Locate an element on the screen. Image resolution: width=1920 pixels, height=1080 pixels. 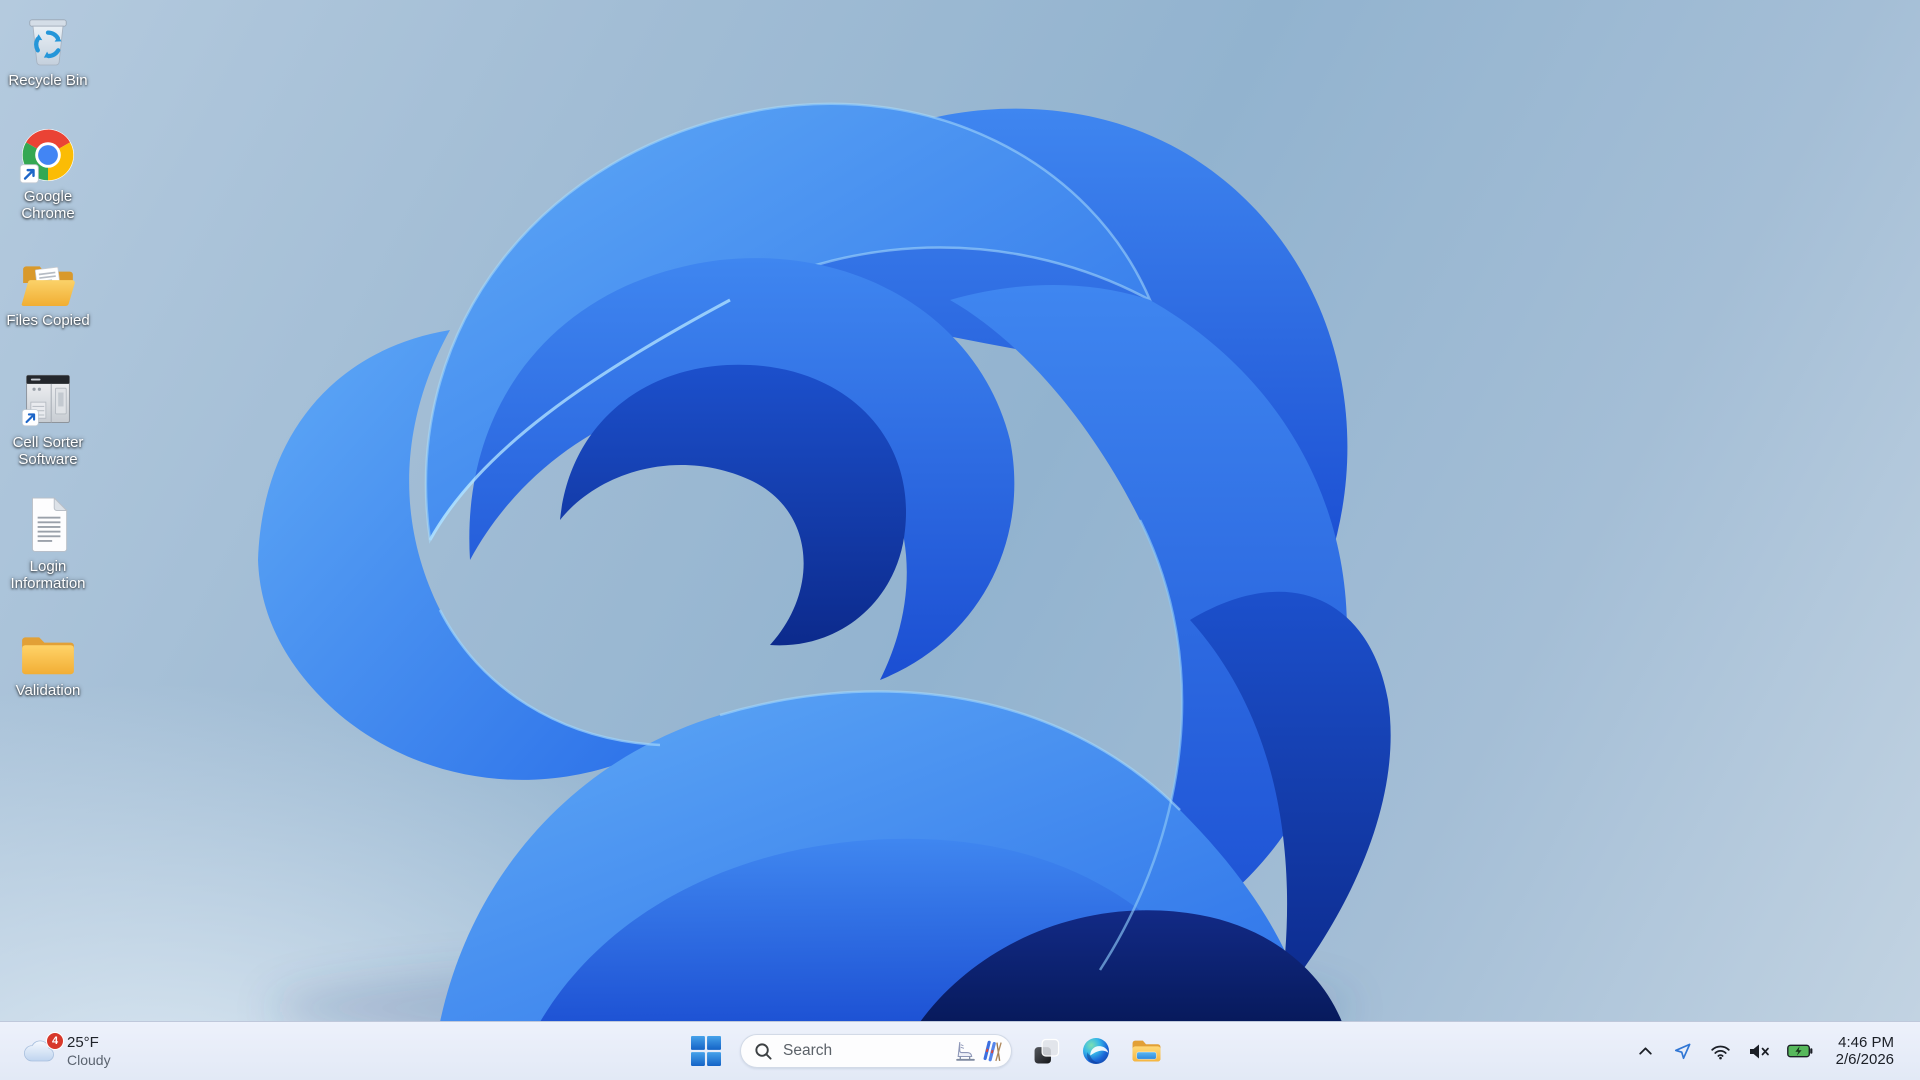
folder-with-documents-icon is located at coordinates (48, 286).